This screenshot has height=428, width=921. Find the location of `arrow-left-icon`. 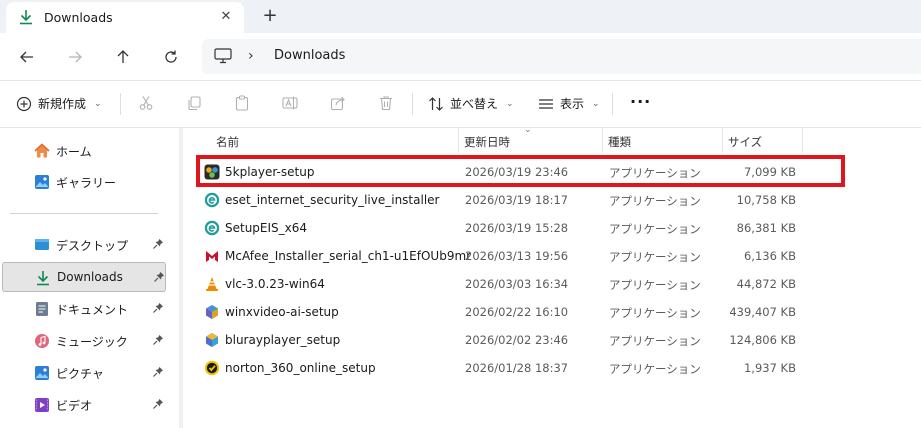

arrow-left-icon is located at coordinates (26, 57).